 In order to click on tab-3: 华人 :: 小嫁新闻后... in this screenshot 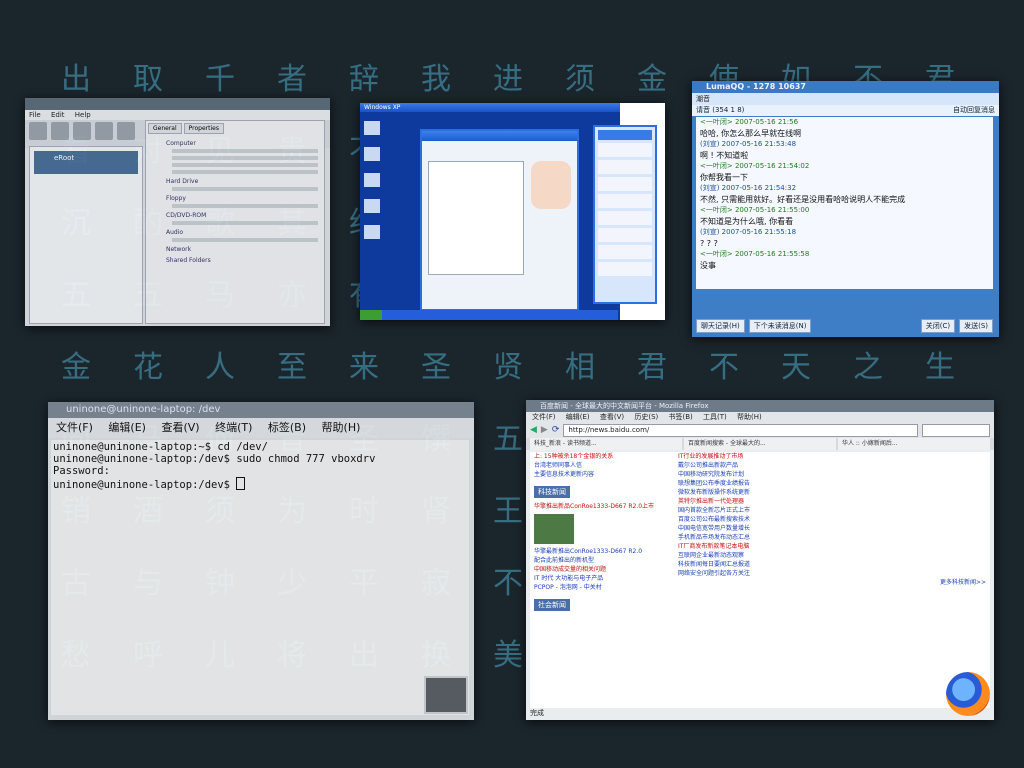, I will do `click(914, 444)`.